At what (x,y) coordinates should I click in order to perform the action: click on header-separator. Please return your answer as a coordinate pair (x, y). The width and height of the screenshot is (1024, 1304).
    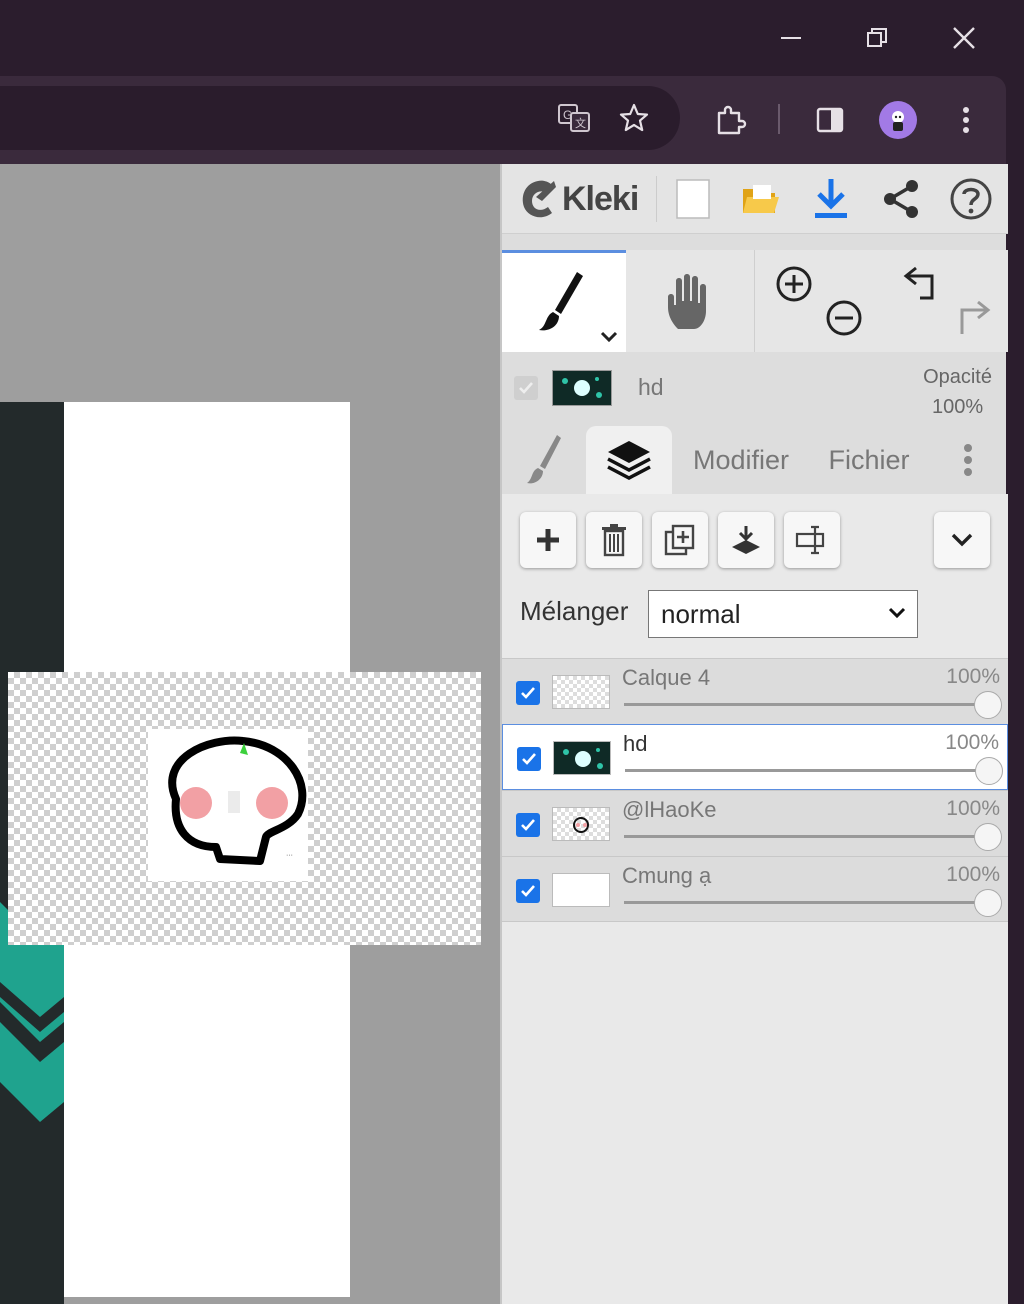
    Looking at the image, I should click on (656, 199).